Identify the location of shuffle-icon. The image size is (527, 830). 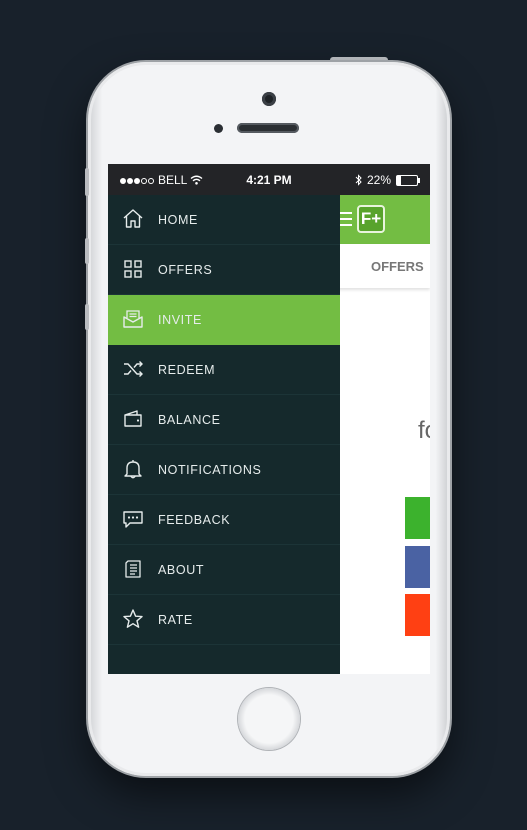
(133, 369).